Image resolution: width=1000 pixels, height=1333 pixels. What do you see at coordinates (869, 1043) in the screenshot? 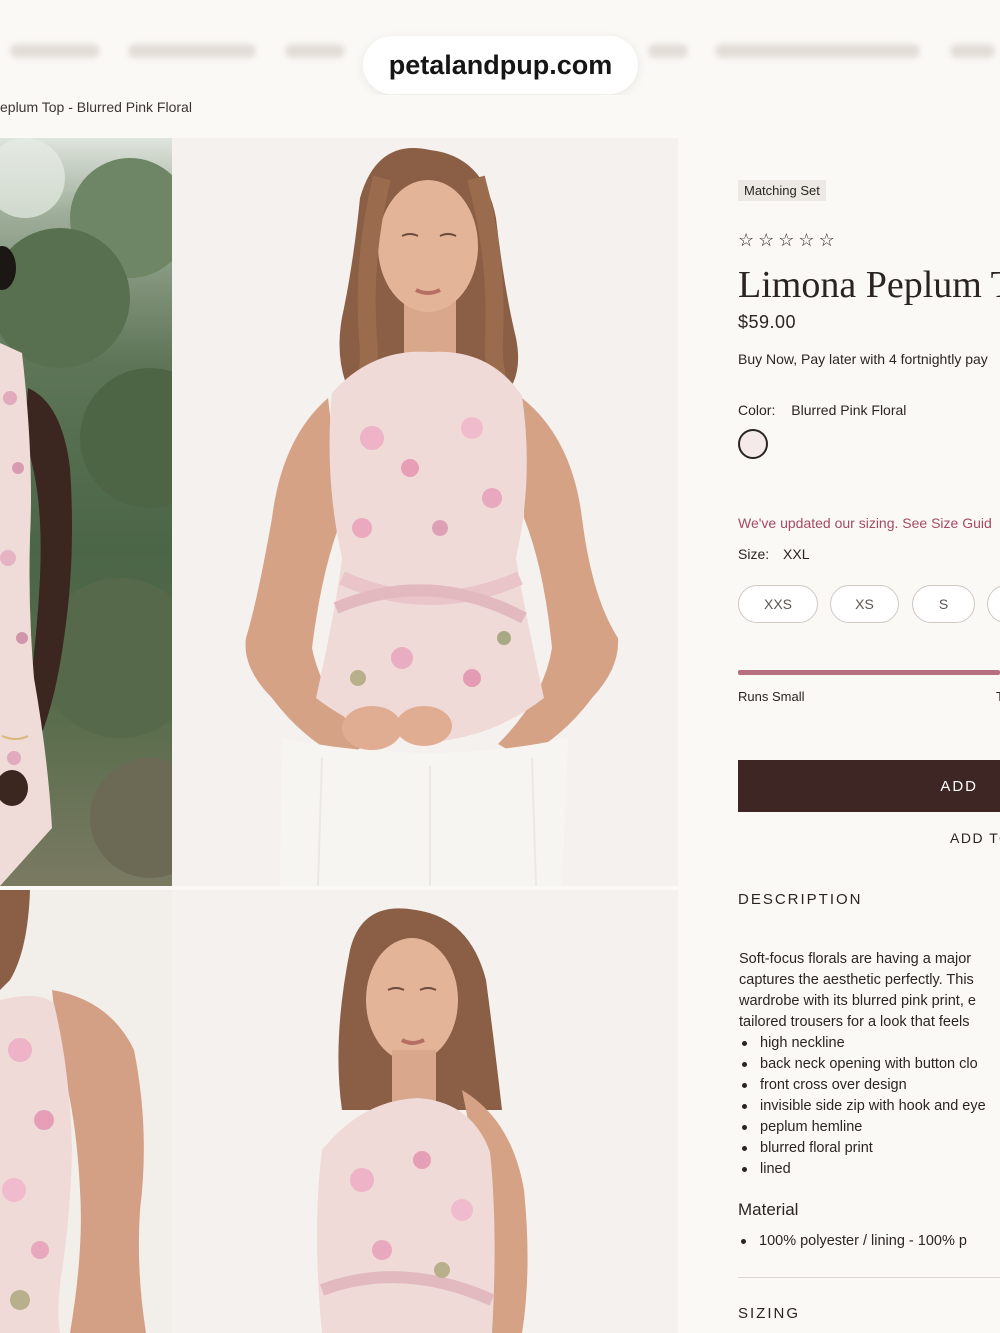
I see `feature-item: high neckline` at bounding box center [869, 1043].